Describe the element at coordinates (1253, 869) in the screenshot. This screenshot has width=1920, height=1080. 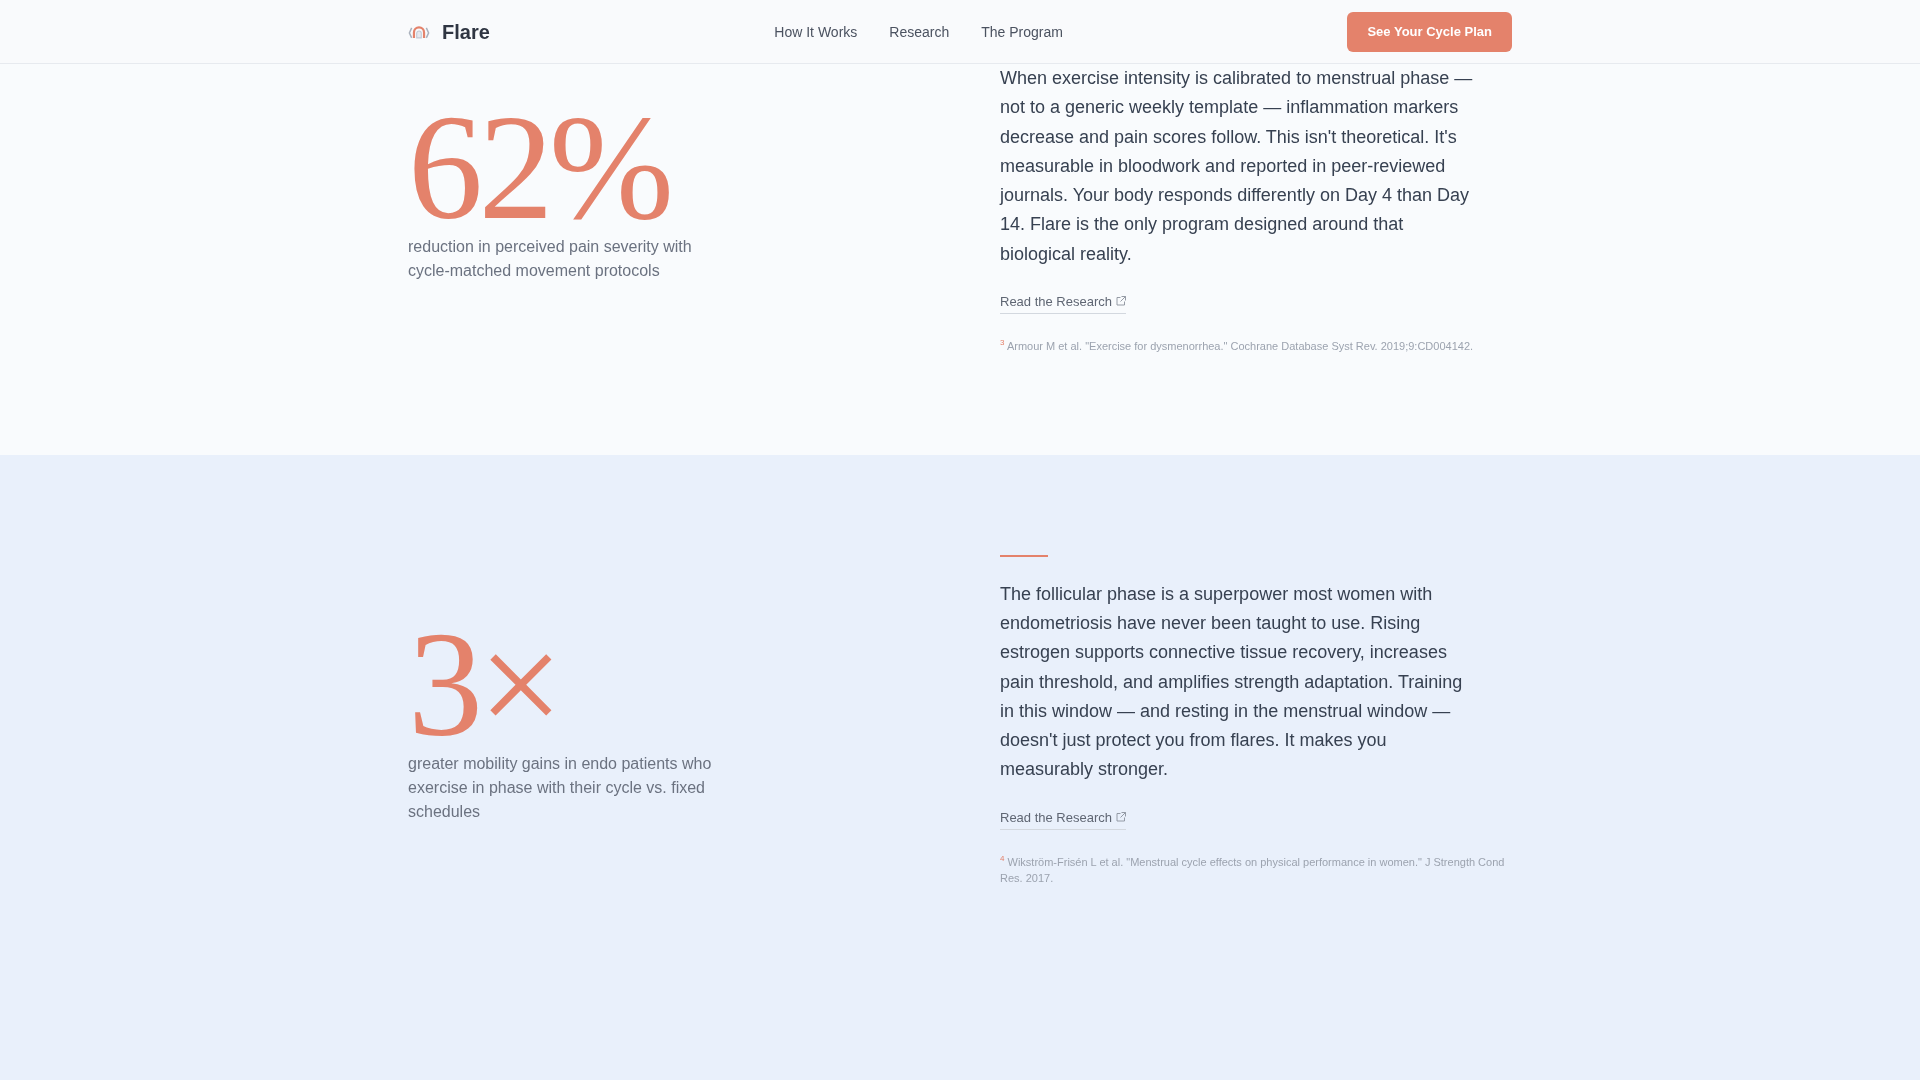
I see `footnote: $^{4}$ Wikström-Frisén L et al. "Menstrual cycle effects on physical performance in women." J Strength Cond Res. 2017.` at that location.